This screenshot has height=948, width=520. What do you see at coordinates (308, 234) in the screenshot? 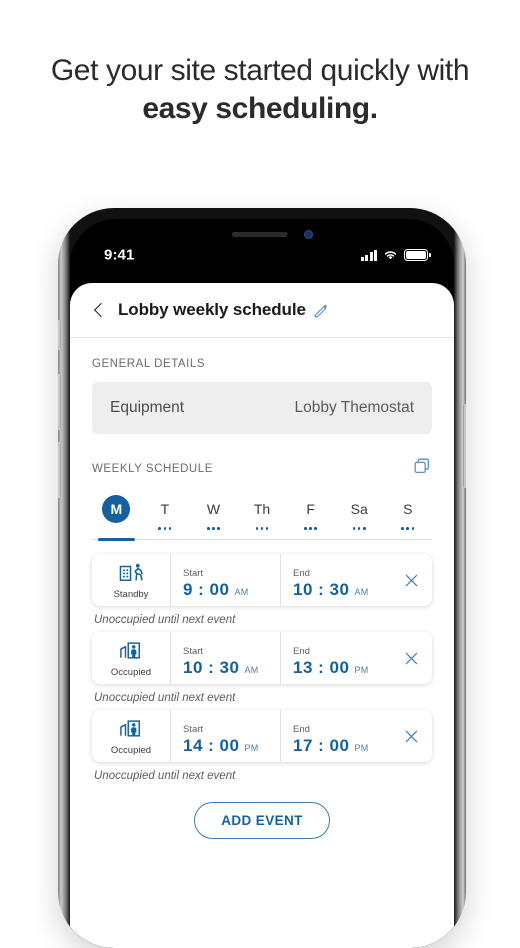
I see `front-camera-icon` at bounding box center [308, 234].